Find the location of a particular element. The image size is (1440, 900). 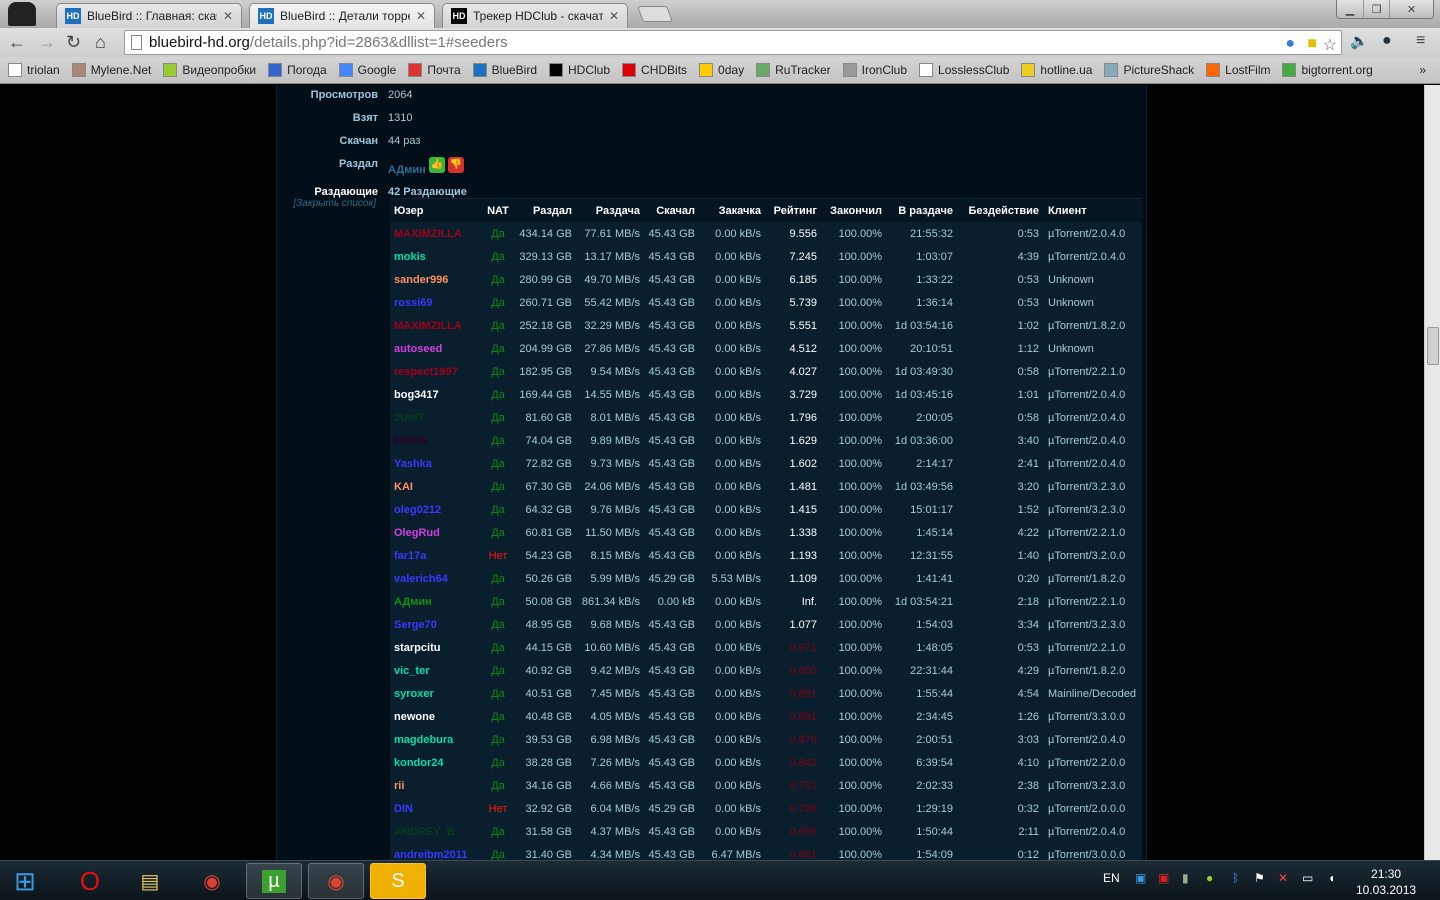

speaker-icon: 🔈 is located at coordinates (1359, 41).